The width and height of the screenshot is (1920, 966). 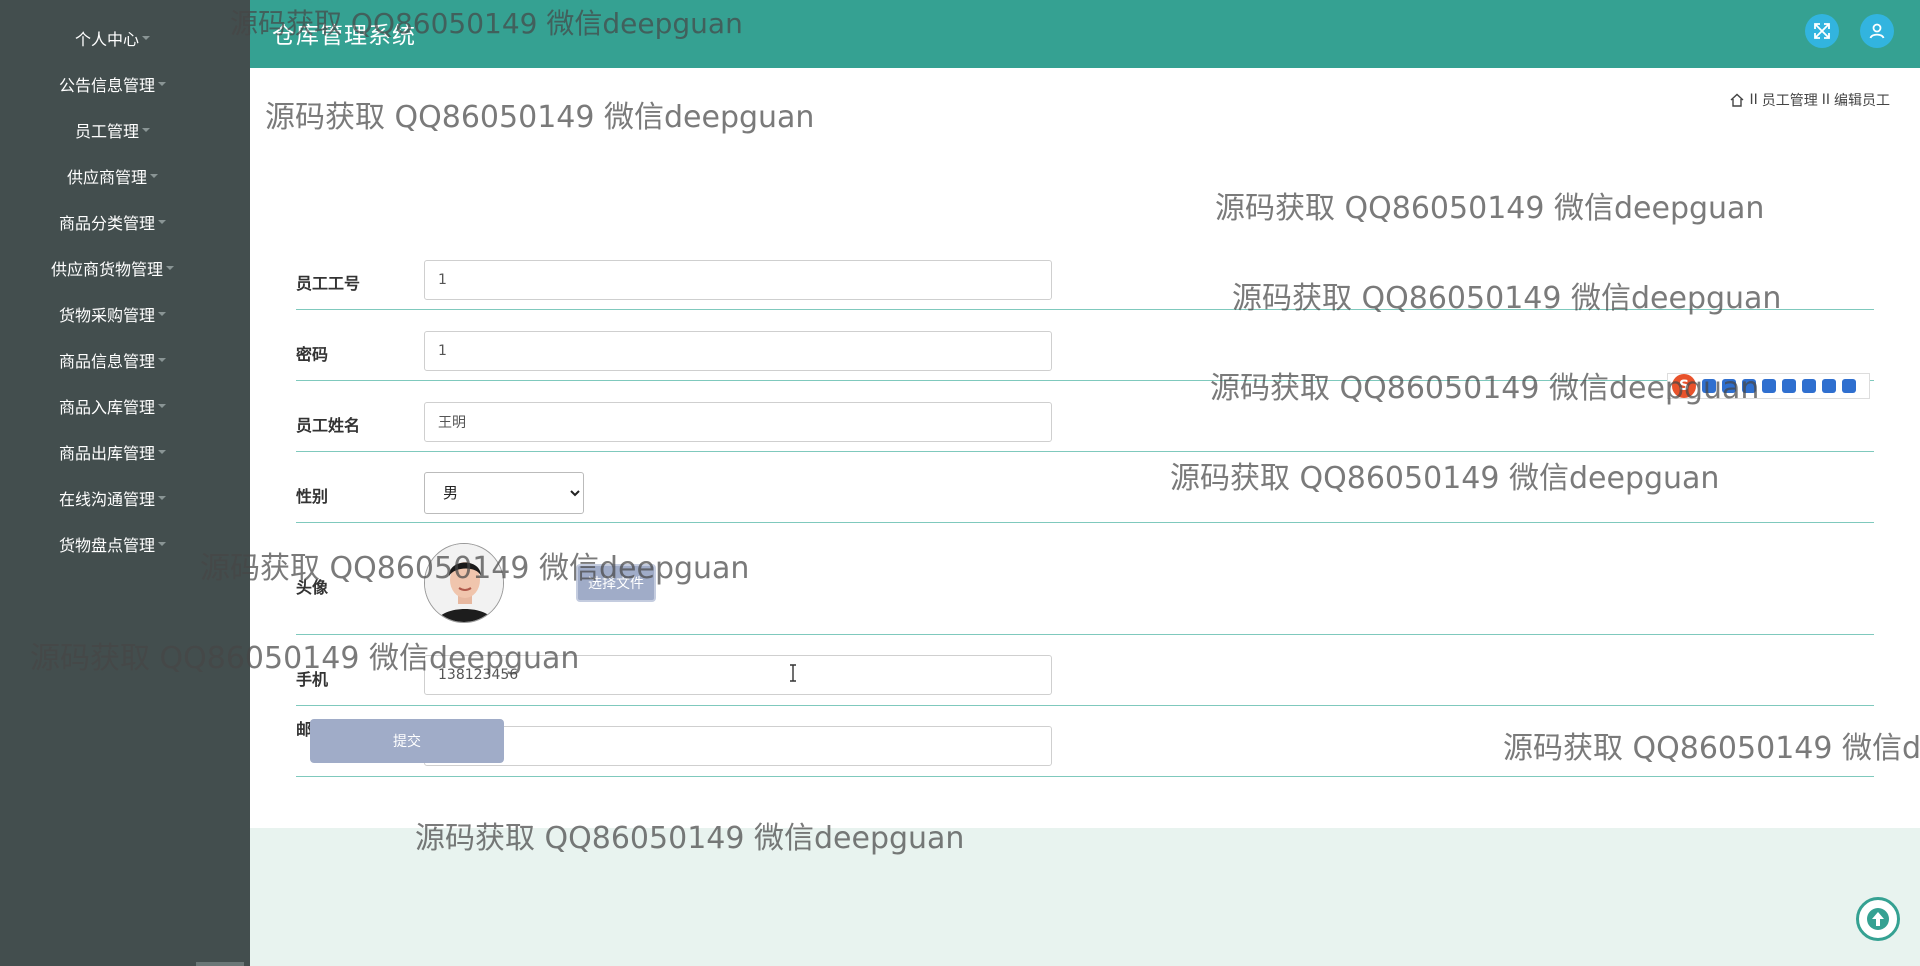 I want to click on sidebar-item-label: 商品入库管理, so click(x=106, y=407).